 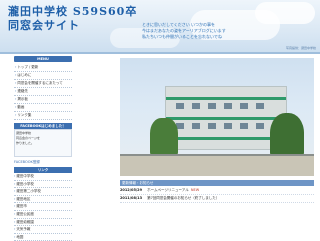 I want to click on school-building, so click(x=226, y=118).